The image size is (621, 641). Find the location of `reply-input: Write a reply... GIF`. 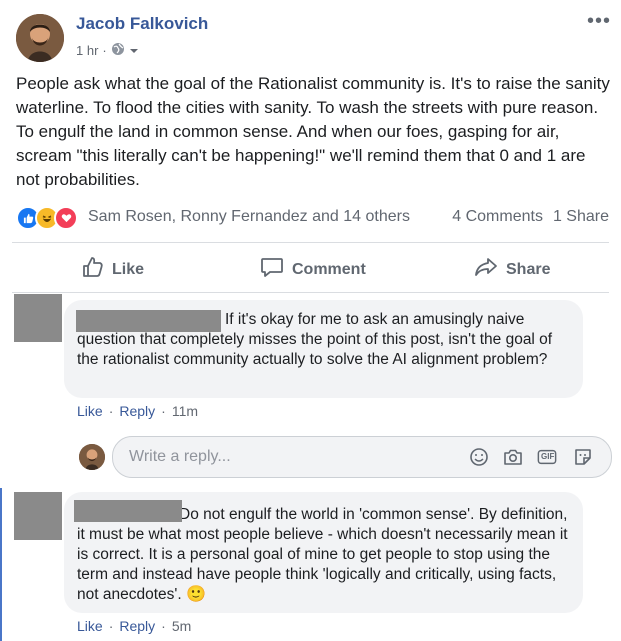

reply-input: Write a reply... GIF is located at coordinates (362, 457).